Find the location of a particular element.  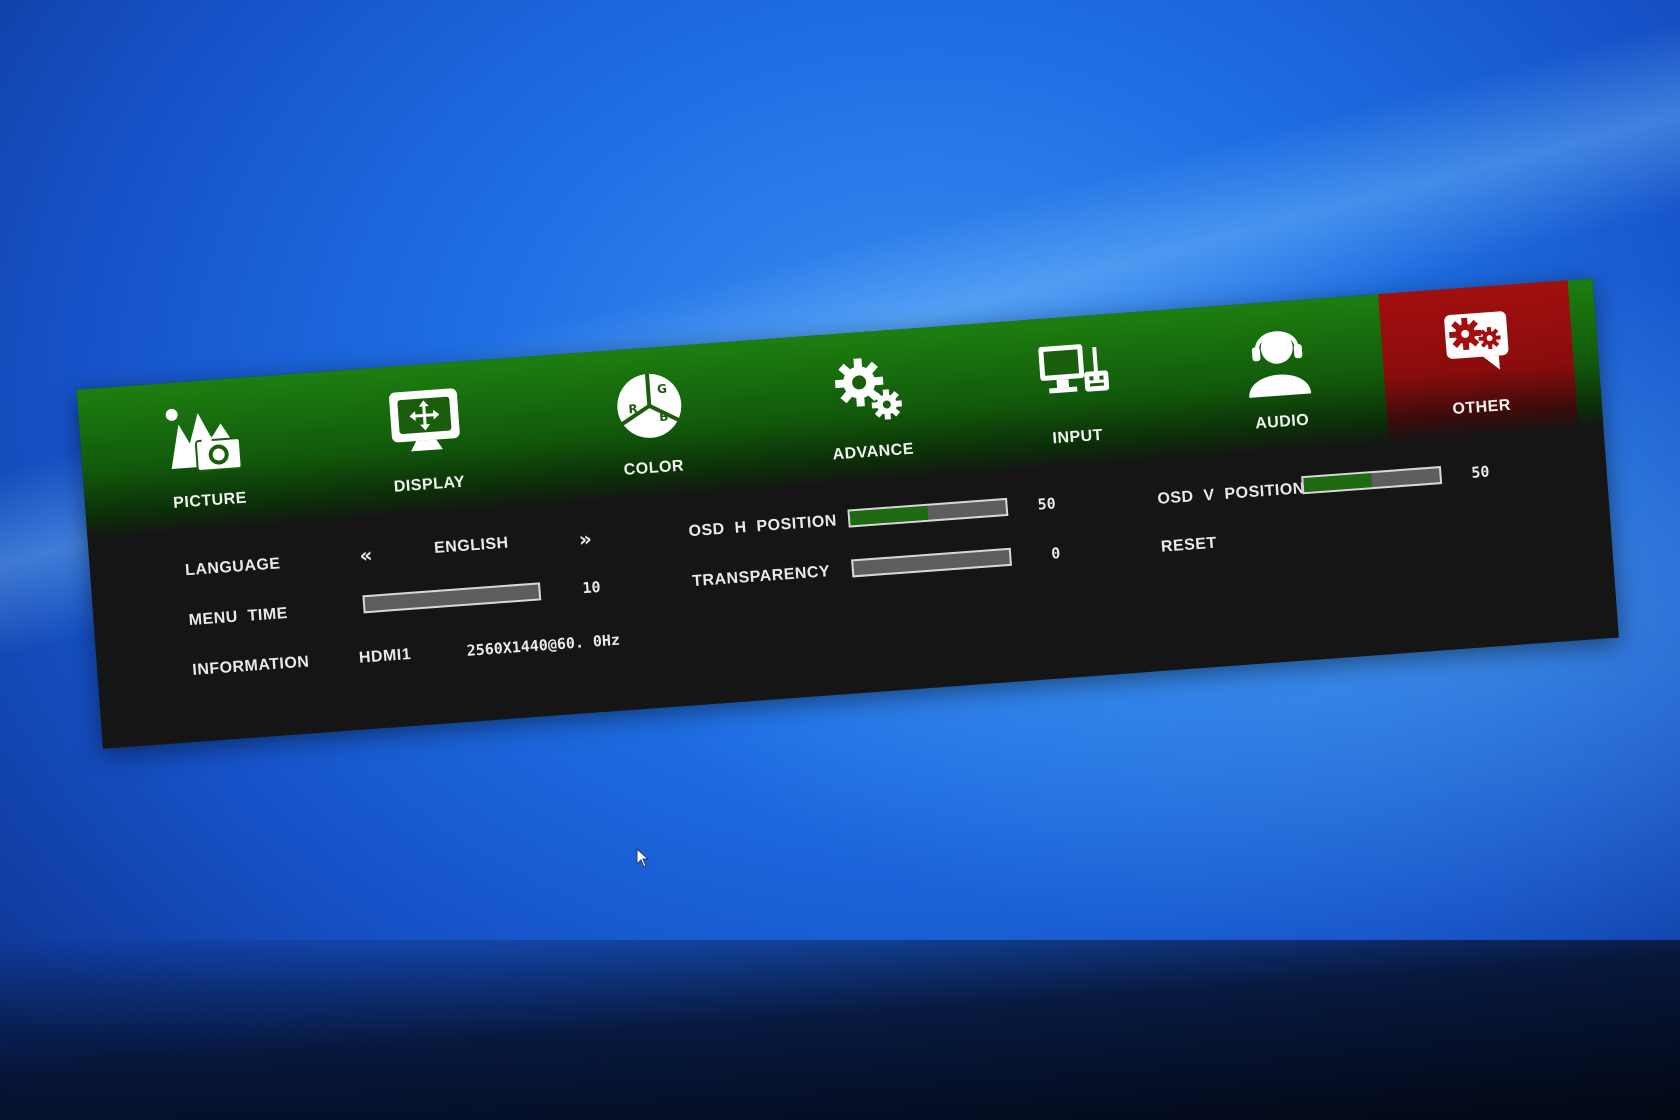

tab-color: G R B COLOR is located at coordinates (650, 423).